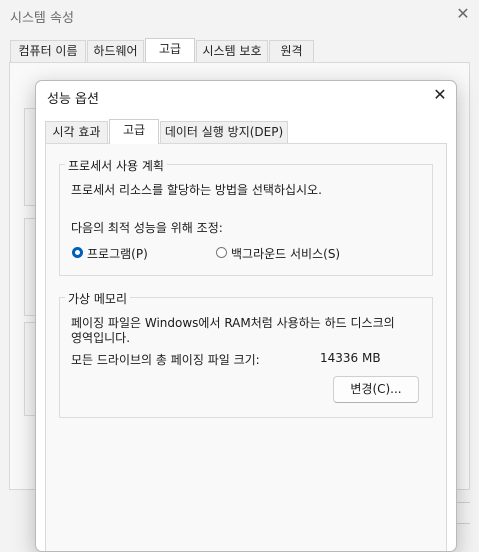 This screenshot has height=552, width=479. I want to click on background-button-edge, so click(462, 513).